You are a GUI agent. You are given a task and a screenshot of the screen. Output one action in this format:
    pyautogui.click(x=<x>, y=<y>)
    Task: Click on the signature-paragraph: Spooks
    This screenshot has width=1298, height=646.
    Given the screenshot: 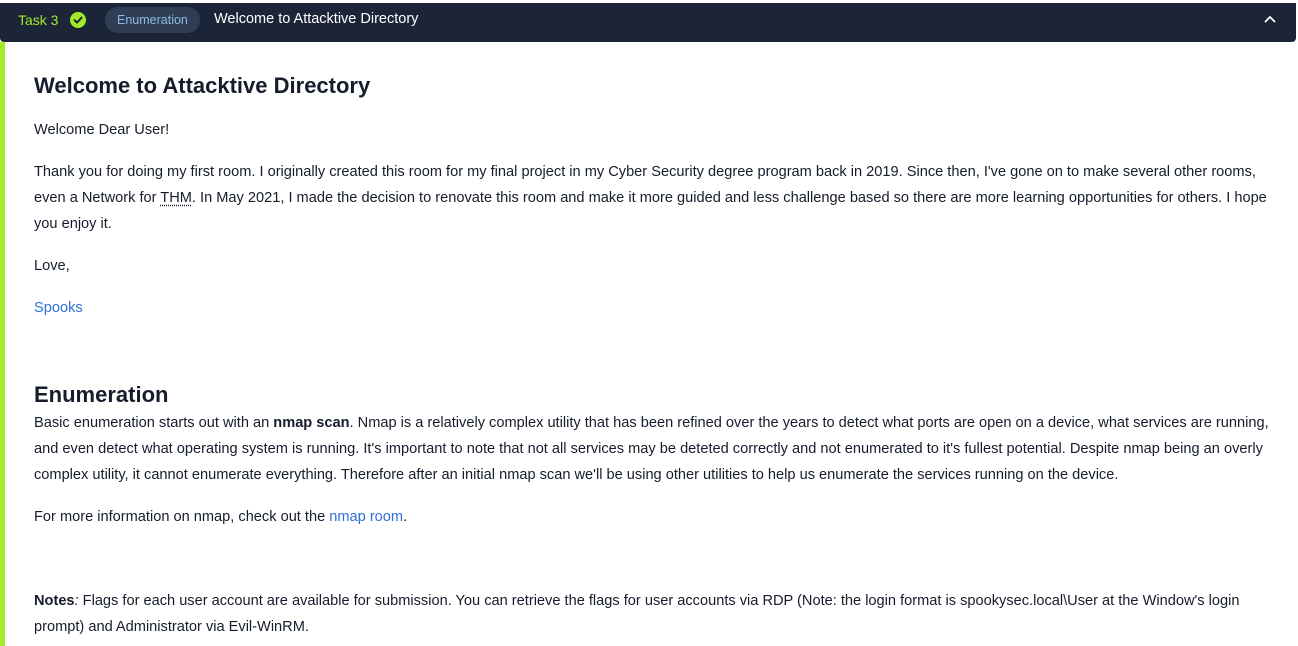 What is the action you would take?
    pyautogui.click(x=58, y=308)
    